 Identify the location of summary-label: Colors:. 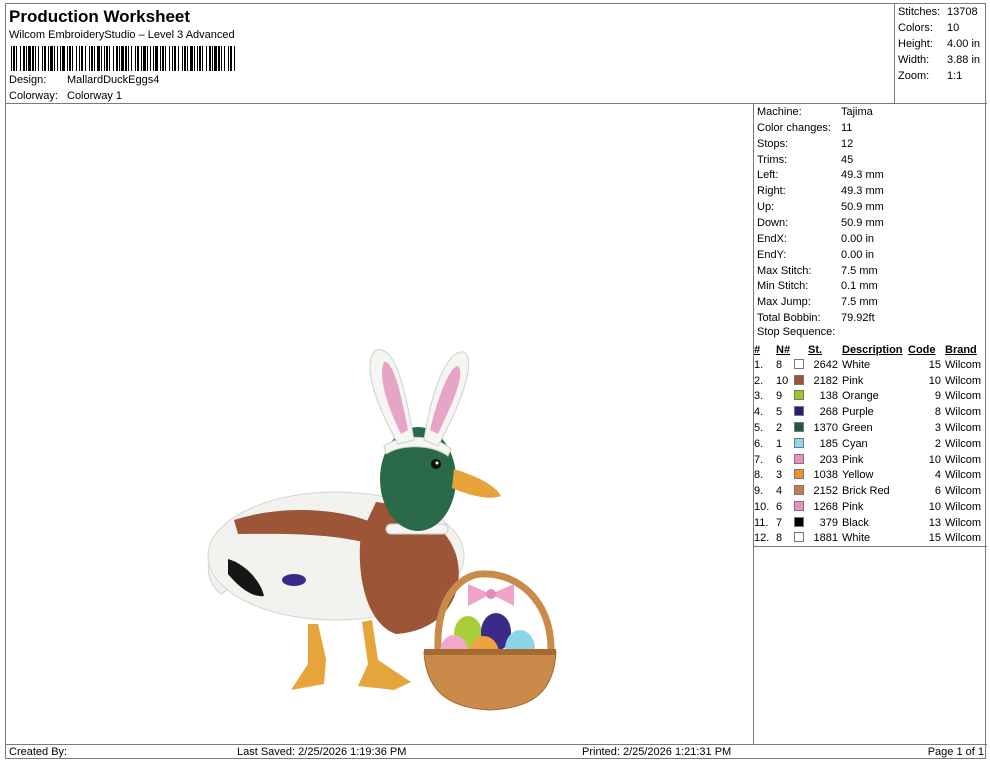
(915, 28).